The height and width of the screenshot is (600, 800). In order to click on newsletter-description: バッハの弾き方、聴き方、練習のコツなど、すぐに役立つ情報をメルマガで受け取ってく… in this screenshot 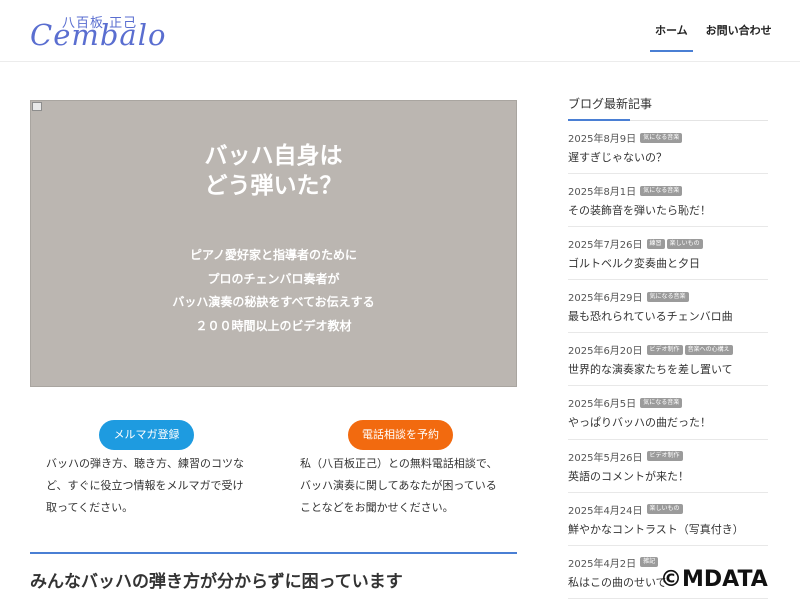, I will do `click(145, 485)`.